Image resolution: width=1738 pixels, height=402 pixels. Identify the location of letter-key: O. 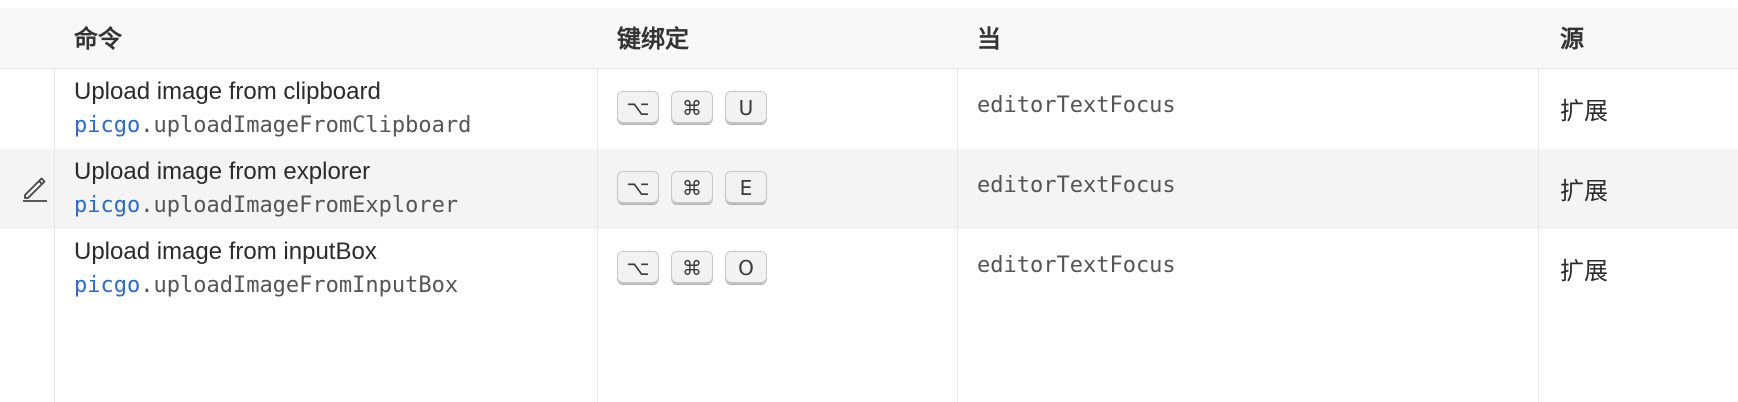
(746, 268).